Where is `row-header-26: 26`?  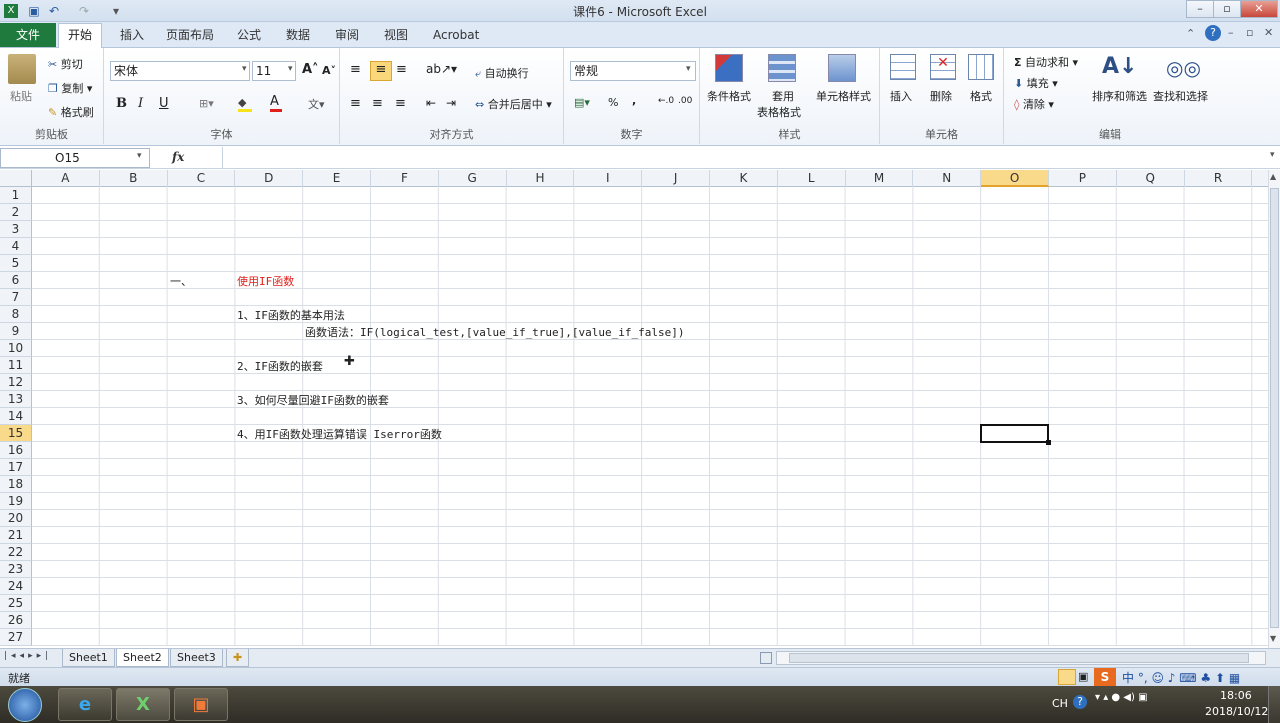 row-header-26: 26 is located at coordinates (16, 620).